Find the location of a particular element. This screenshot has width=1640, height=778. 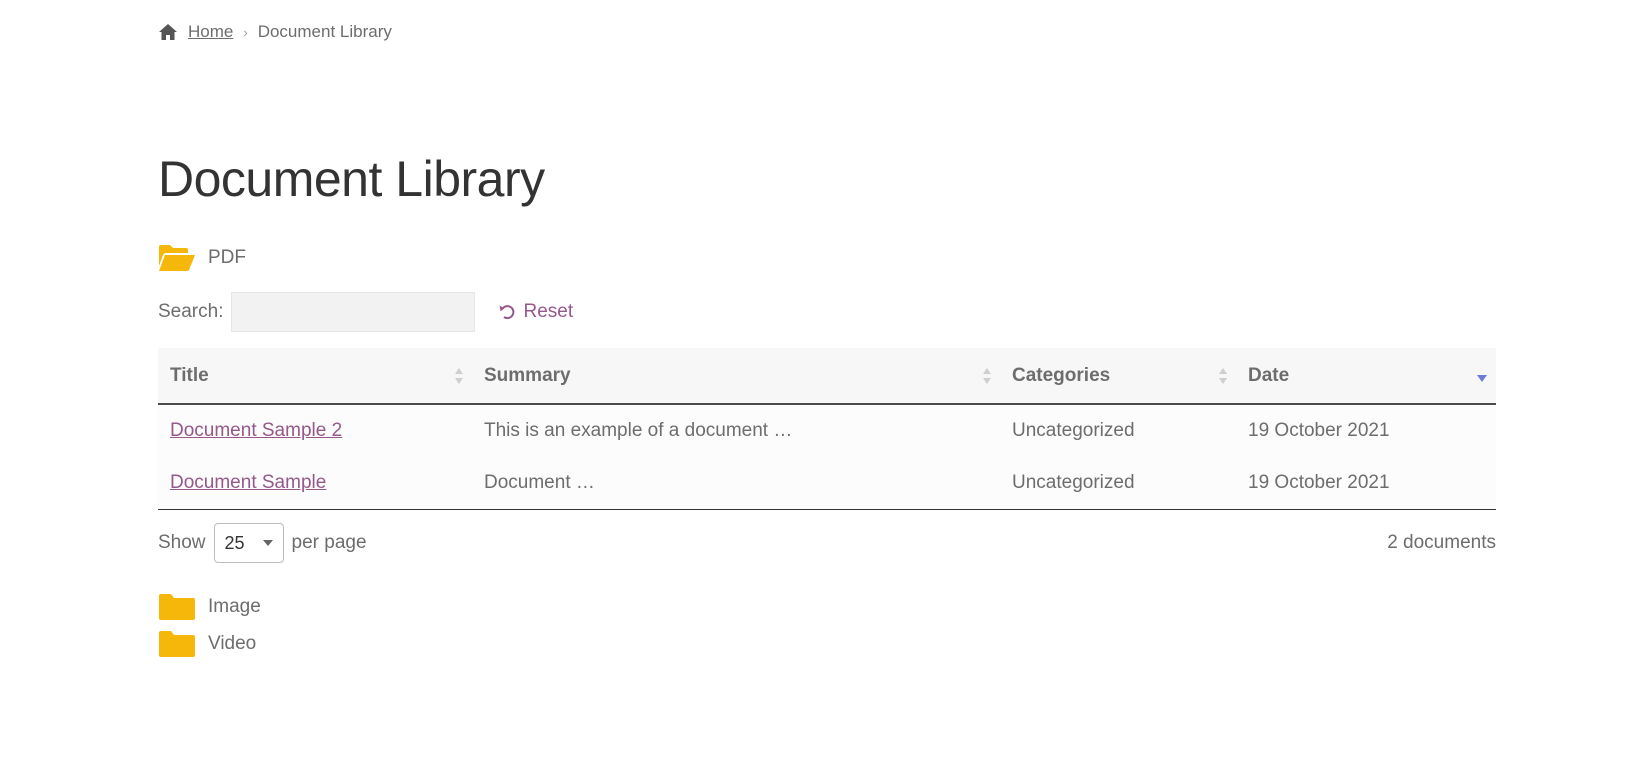

table-header-row: Title Summary Categories Date is located at coordinates (827, 376).